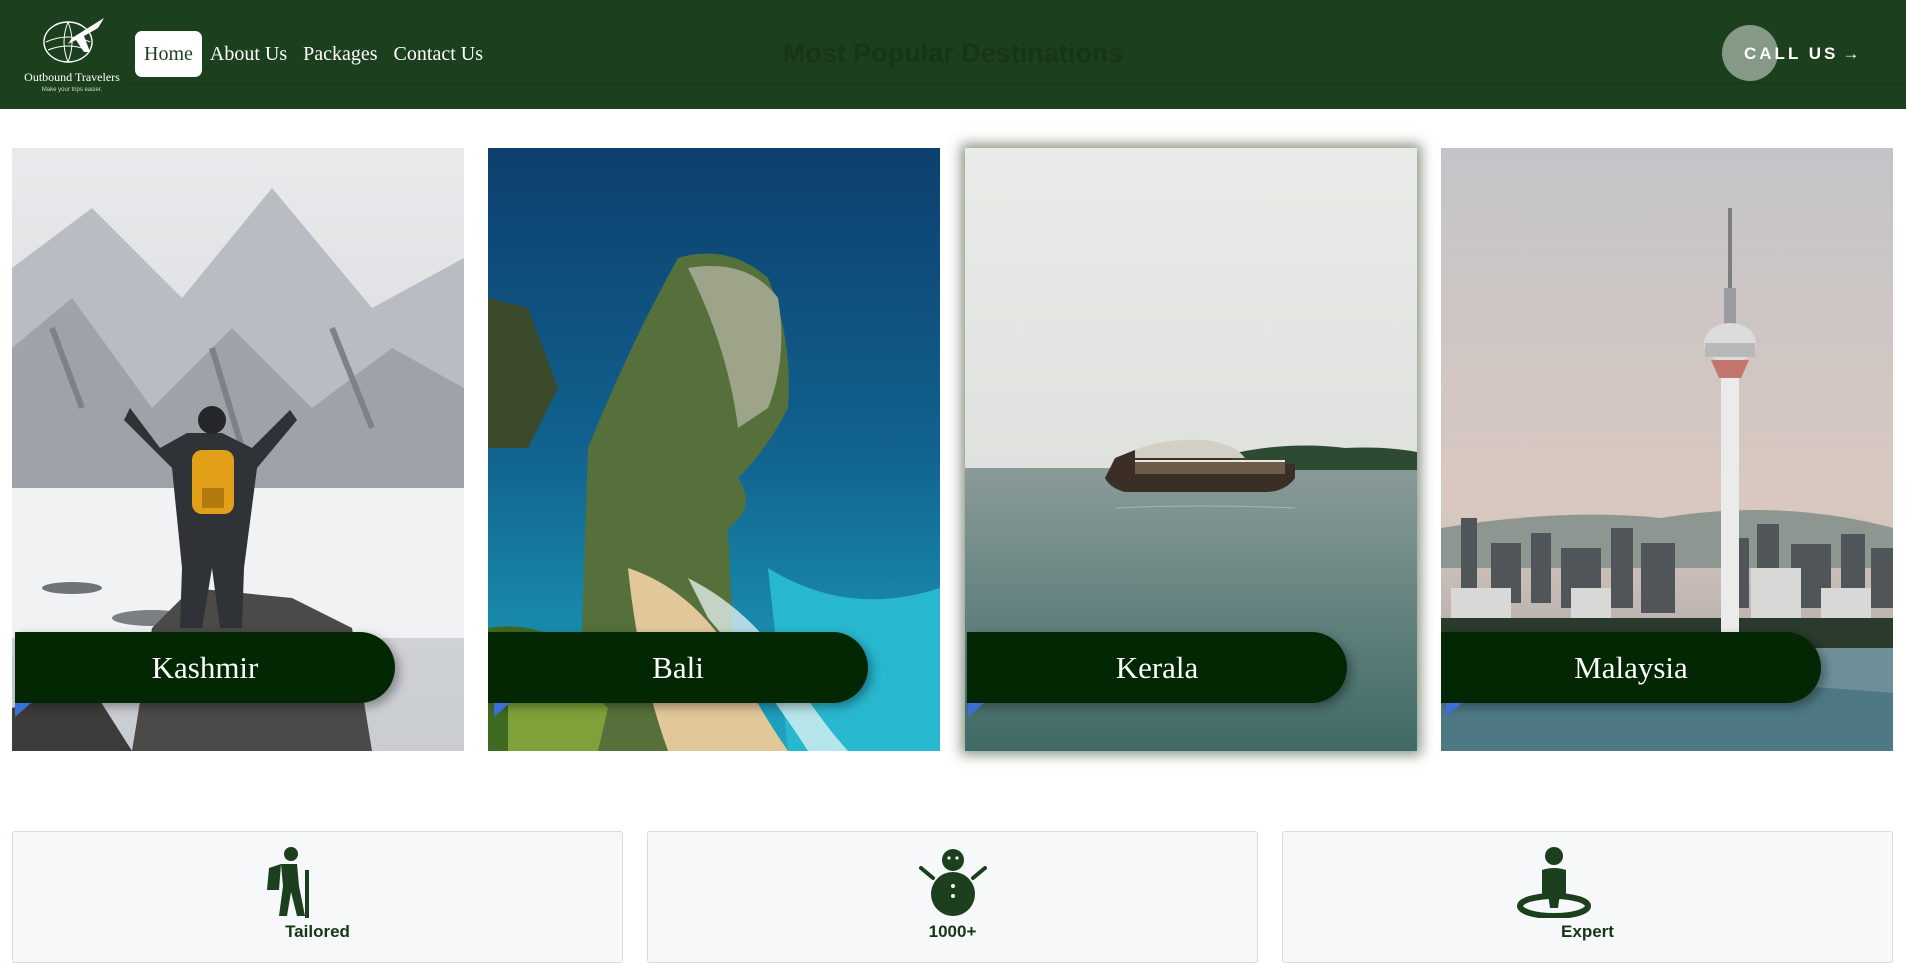  I want to click on feature-title: Tailored, so click(317, 931).